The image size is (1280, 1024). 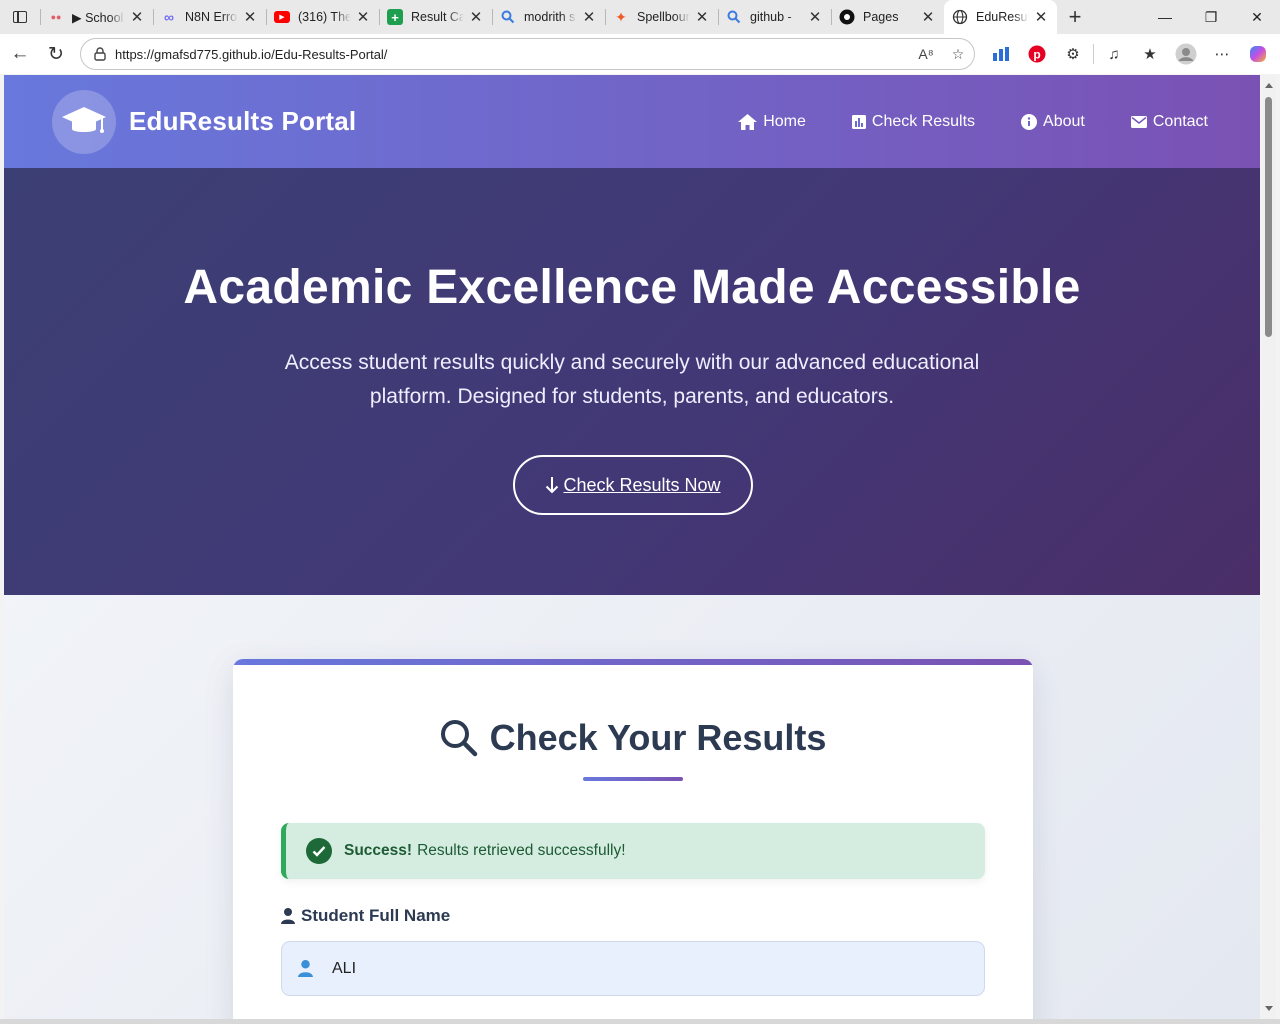 I want to click on apps-icon, so click(x=1001, y=54).